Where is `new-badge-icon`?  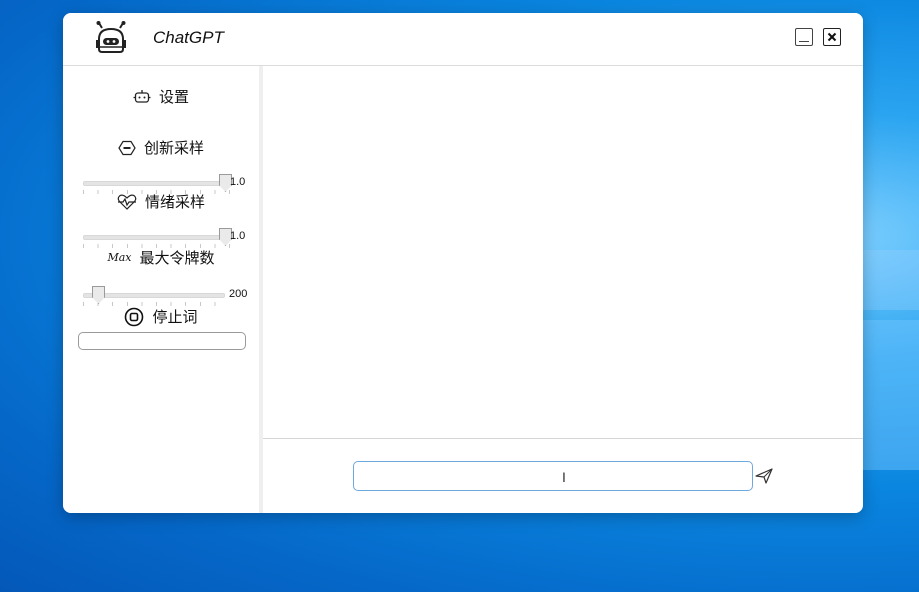
new-badge-icon is located at coordinates (127, 147).